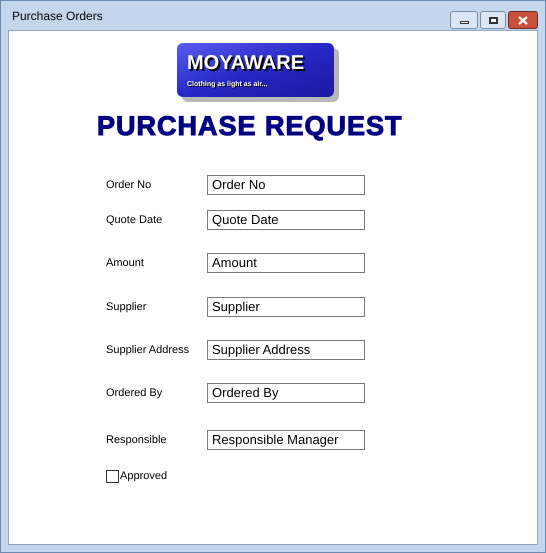 This screenshot has height=553, width=546. Describe the element at coordinates (129, 185) in the screenshot. I see `field-label: Order No` at that location.